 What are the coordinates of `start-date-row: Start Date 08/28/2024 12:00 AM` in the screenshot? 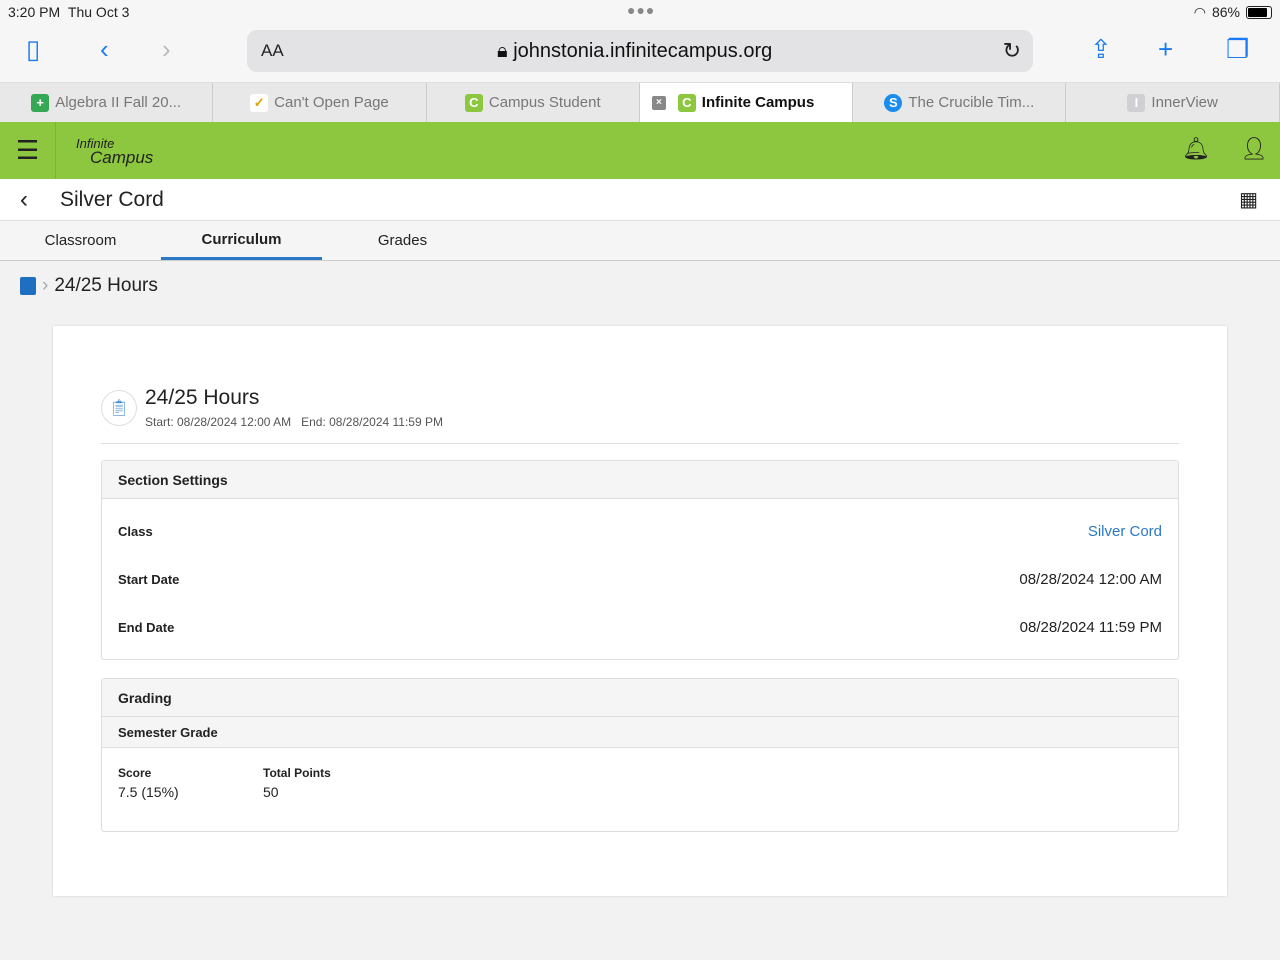 It's located at (640, 579).